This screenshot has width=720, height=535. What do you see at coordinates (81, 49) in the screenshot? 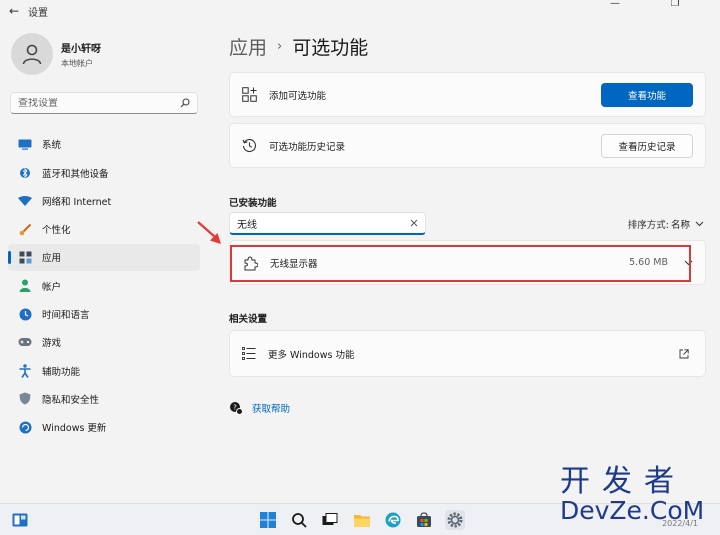
I see `profile-name: 是小轩呀` at bounding box center [81, 49].